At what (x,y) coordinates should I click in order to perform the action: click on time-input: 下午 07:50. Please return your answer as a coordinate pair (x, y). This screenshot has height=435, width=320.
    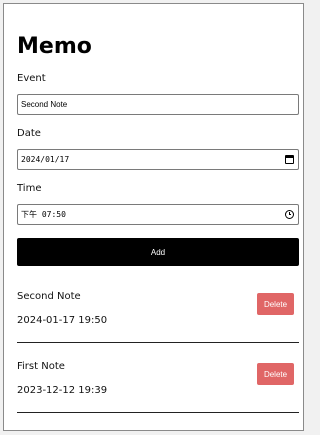
    Looking at the image, I should click on (158, 214).